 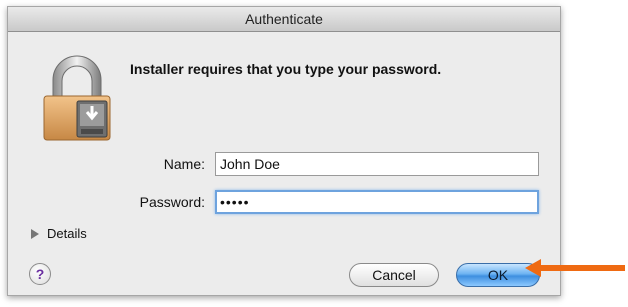 I want to click on name-field, so click(x=377, y=164).